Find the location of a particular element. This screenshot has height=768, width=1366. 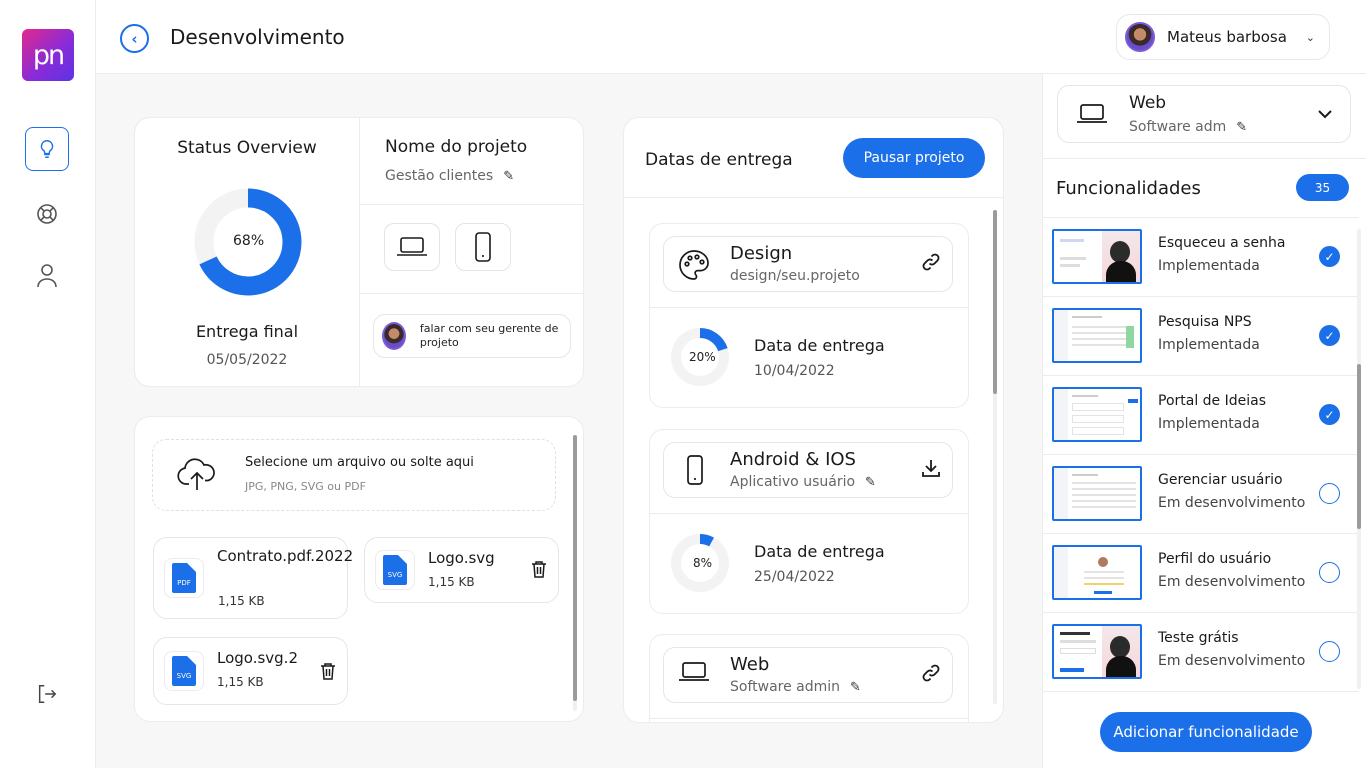

file-name: Logo.svg is located at coordinates (461, 558).